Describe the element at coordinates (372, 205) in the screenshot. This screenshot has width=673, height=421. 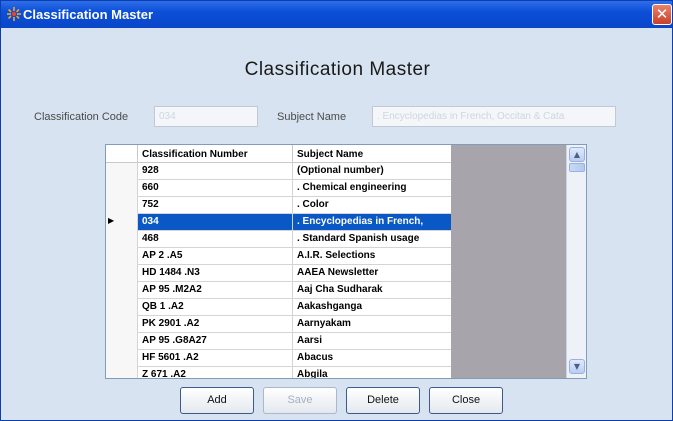
I see `cell-subject-name: . Color` at that location.